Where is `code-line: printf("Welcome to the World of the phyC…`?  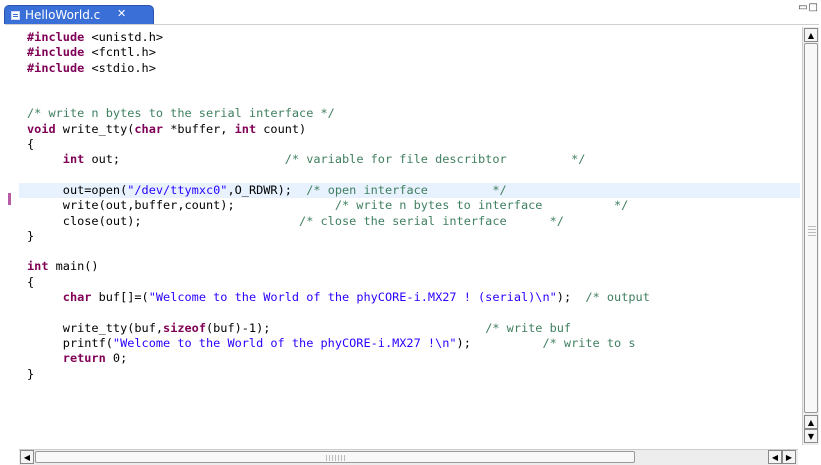 code-line: printf("Welcome to the World of the phyC… is located at coordinates (413, 343).